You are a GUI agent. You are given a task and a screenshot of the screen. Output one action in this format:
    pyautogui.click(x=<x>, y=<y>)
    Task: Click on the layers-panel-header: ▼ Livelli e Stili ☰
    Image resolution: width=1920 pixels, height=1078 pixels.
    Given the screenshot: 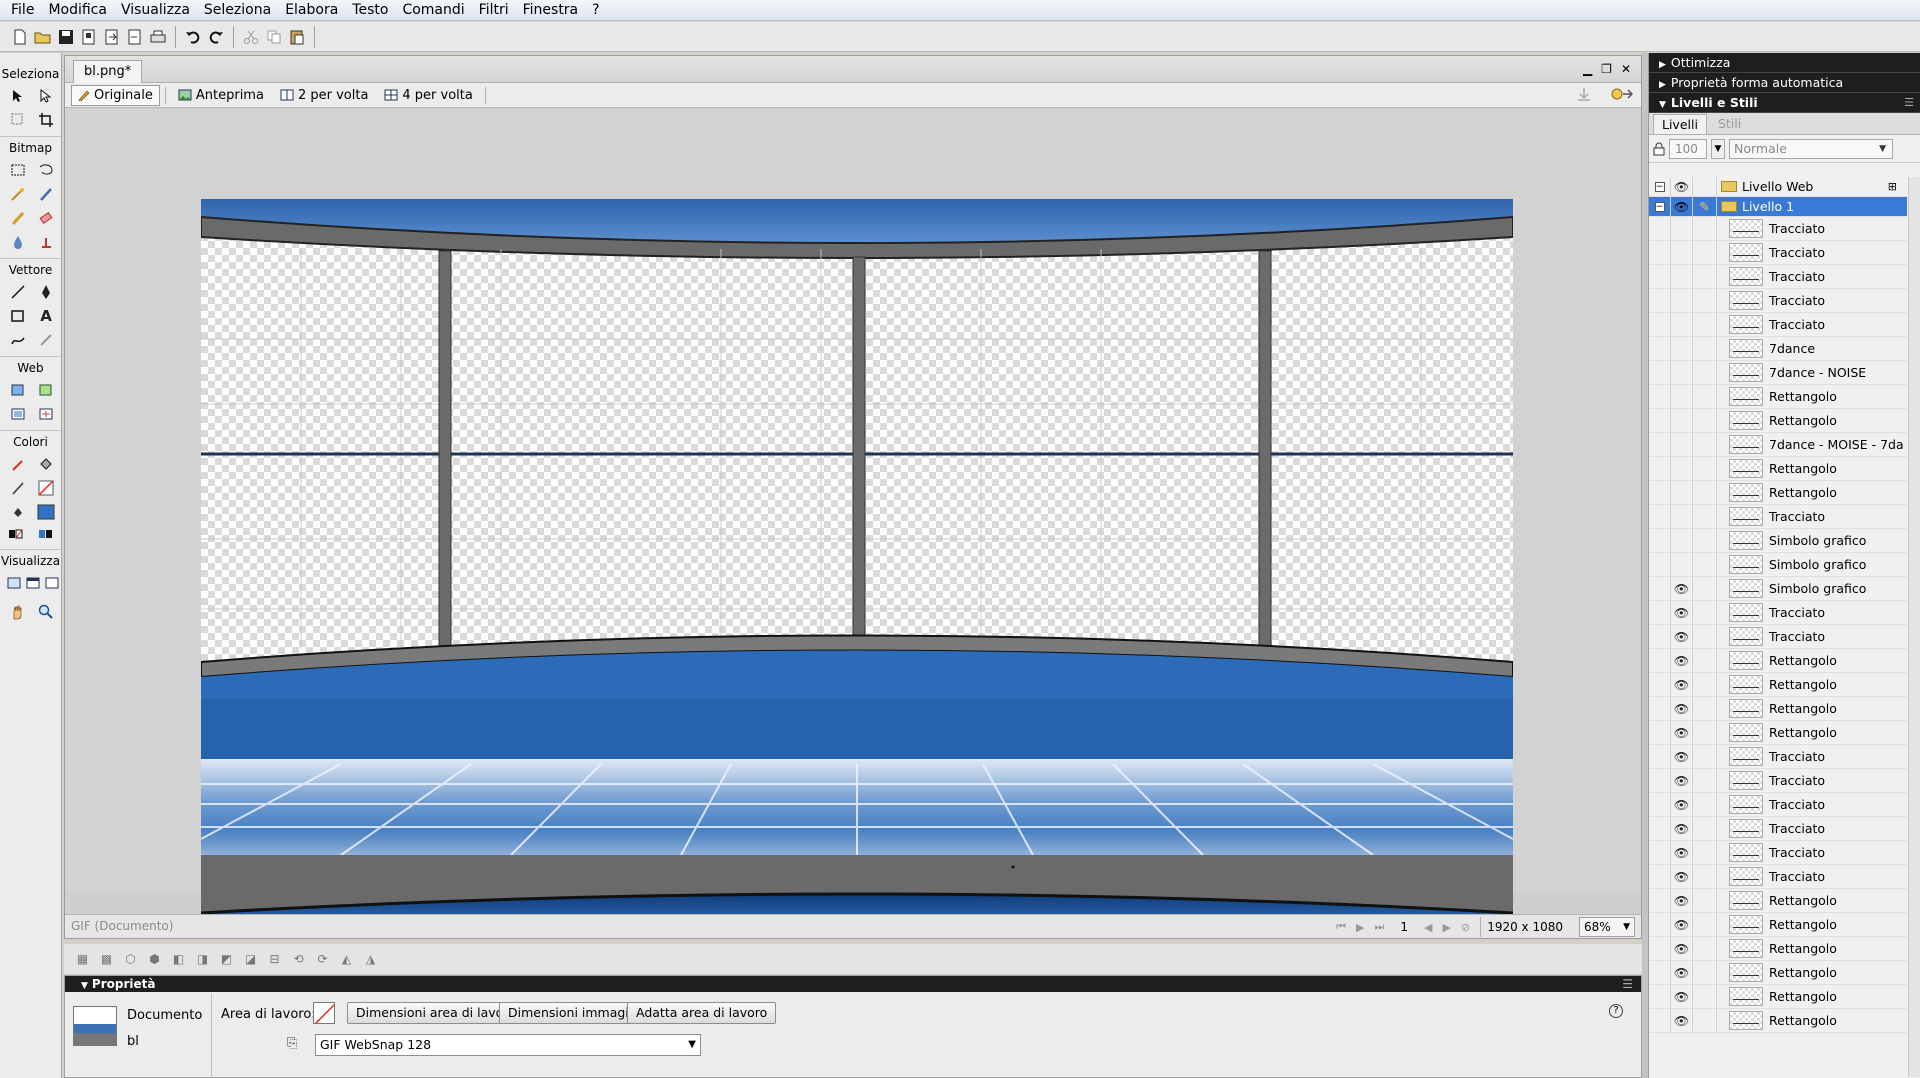 What is the action you would take?
    pyautogui.click(x=1784, y=103)
    